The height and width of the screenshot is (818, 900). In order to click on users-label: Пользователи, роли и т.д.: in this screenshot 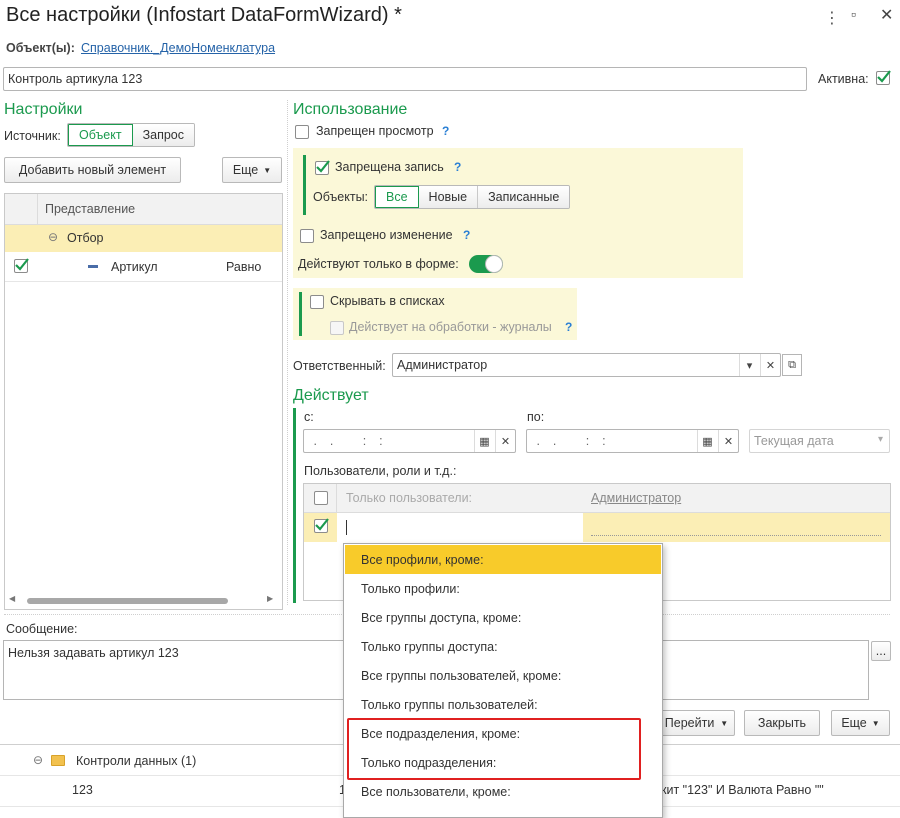, I will do `click(380, 471)`.